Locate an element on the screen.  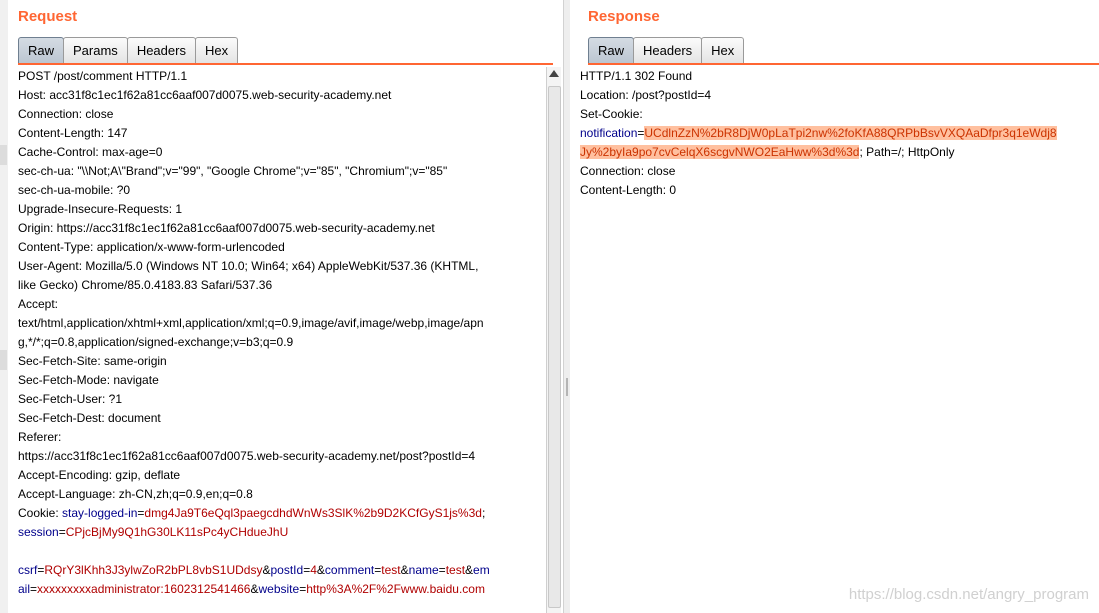
request-tab-underline is located at coordinates (285, 64).